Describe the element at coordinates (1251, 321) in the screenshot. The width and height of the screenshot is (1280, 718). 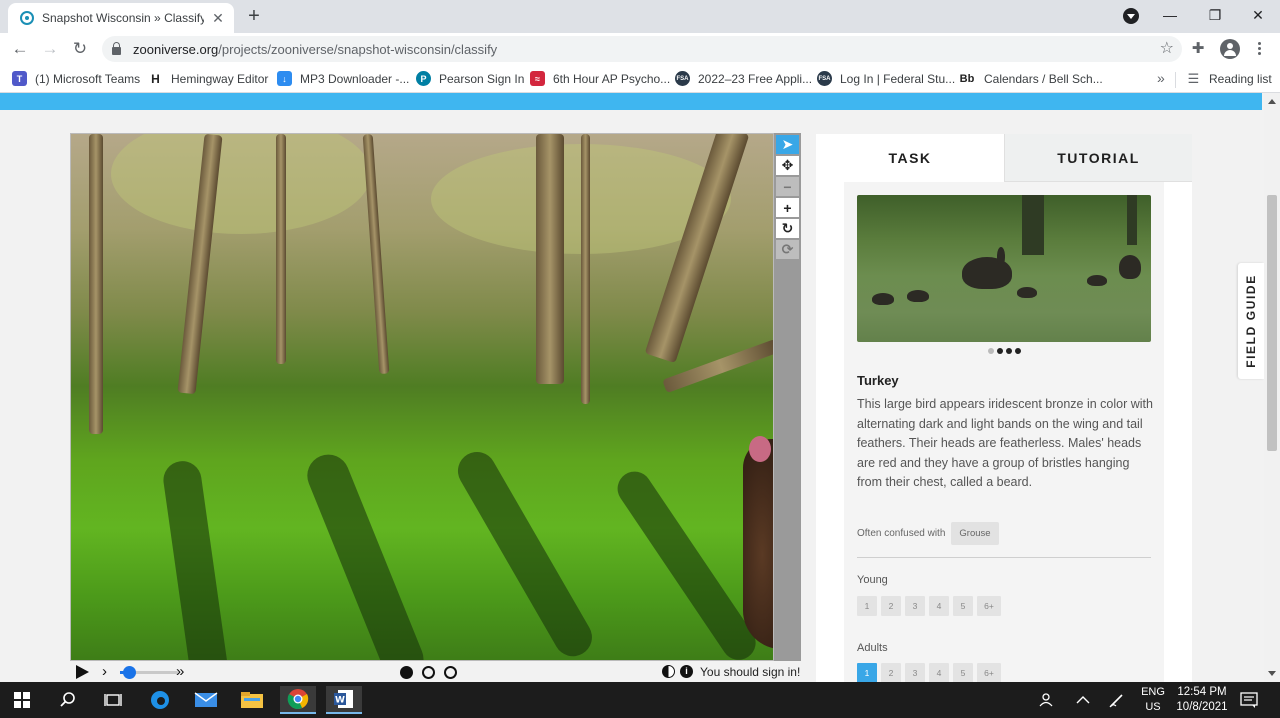
I see `field-guide-tab: FIELD GUIDE` at that location.